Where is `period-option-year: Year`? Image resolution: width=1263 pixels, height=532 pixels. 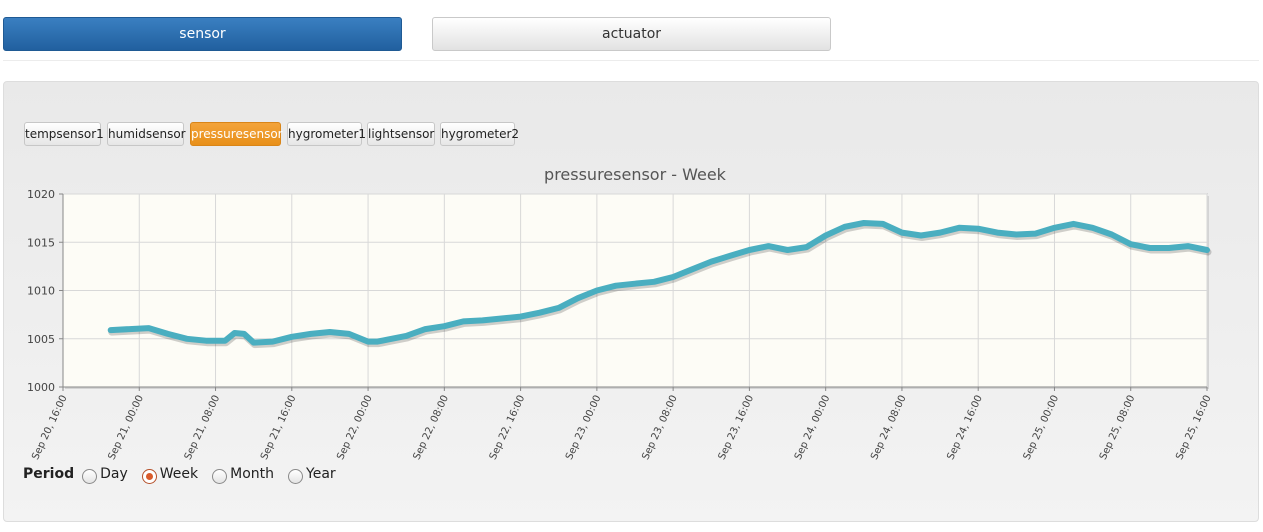 period-option-year: Year is located at coordinates (312, 475).